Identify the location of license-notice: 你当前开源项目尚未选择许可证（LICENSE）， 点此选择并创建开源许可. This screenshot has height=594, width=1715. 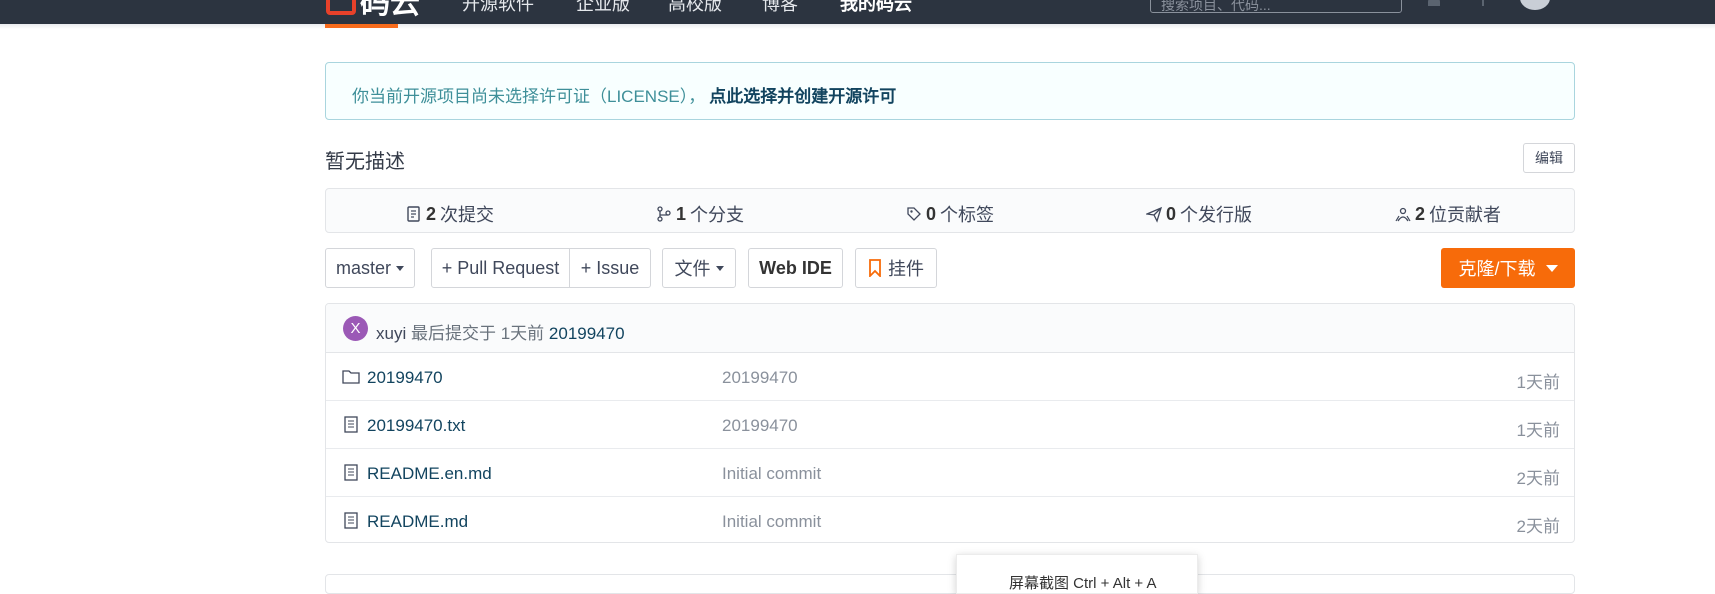
(950, 91).